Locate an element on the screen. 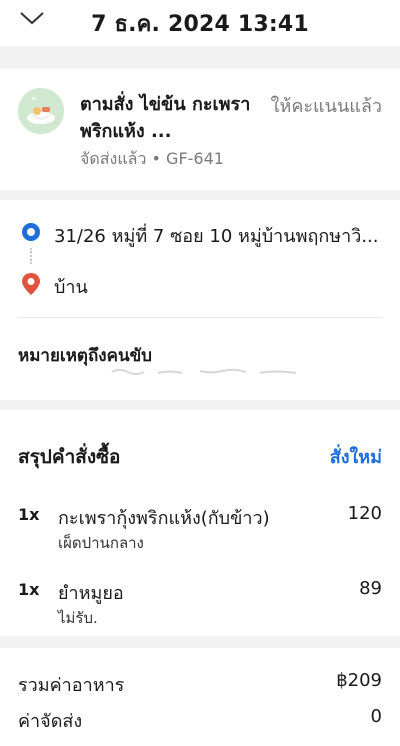 The height and width of the screenshot is (746, 400). page-title: 7 ธ.ค. 2024 13:41 is located at coordinates (200, 24).